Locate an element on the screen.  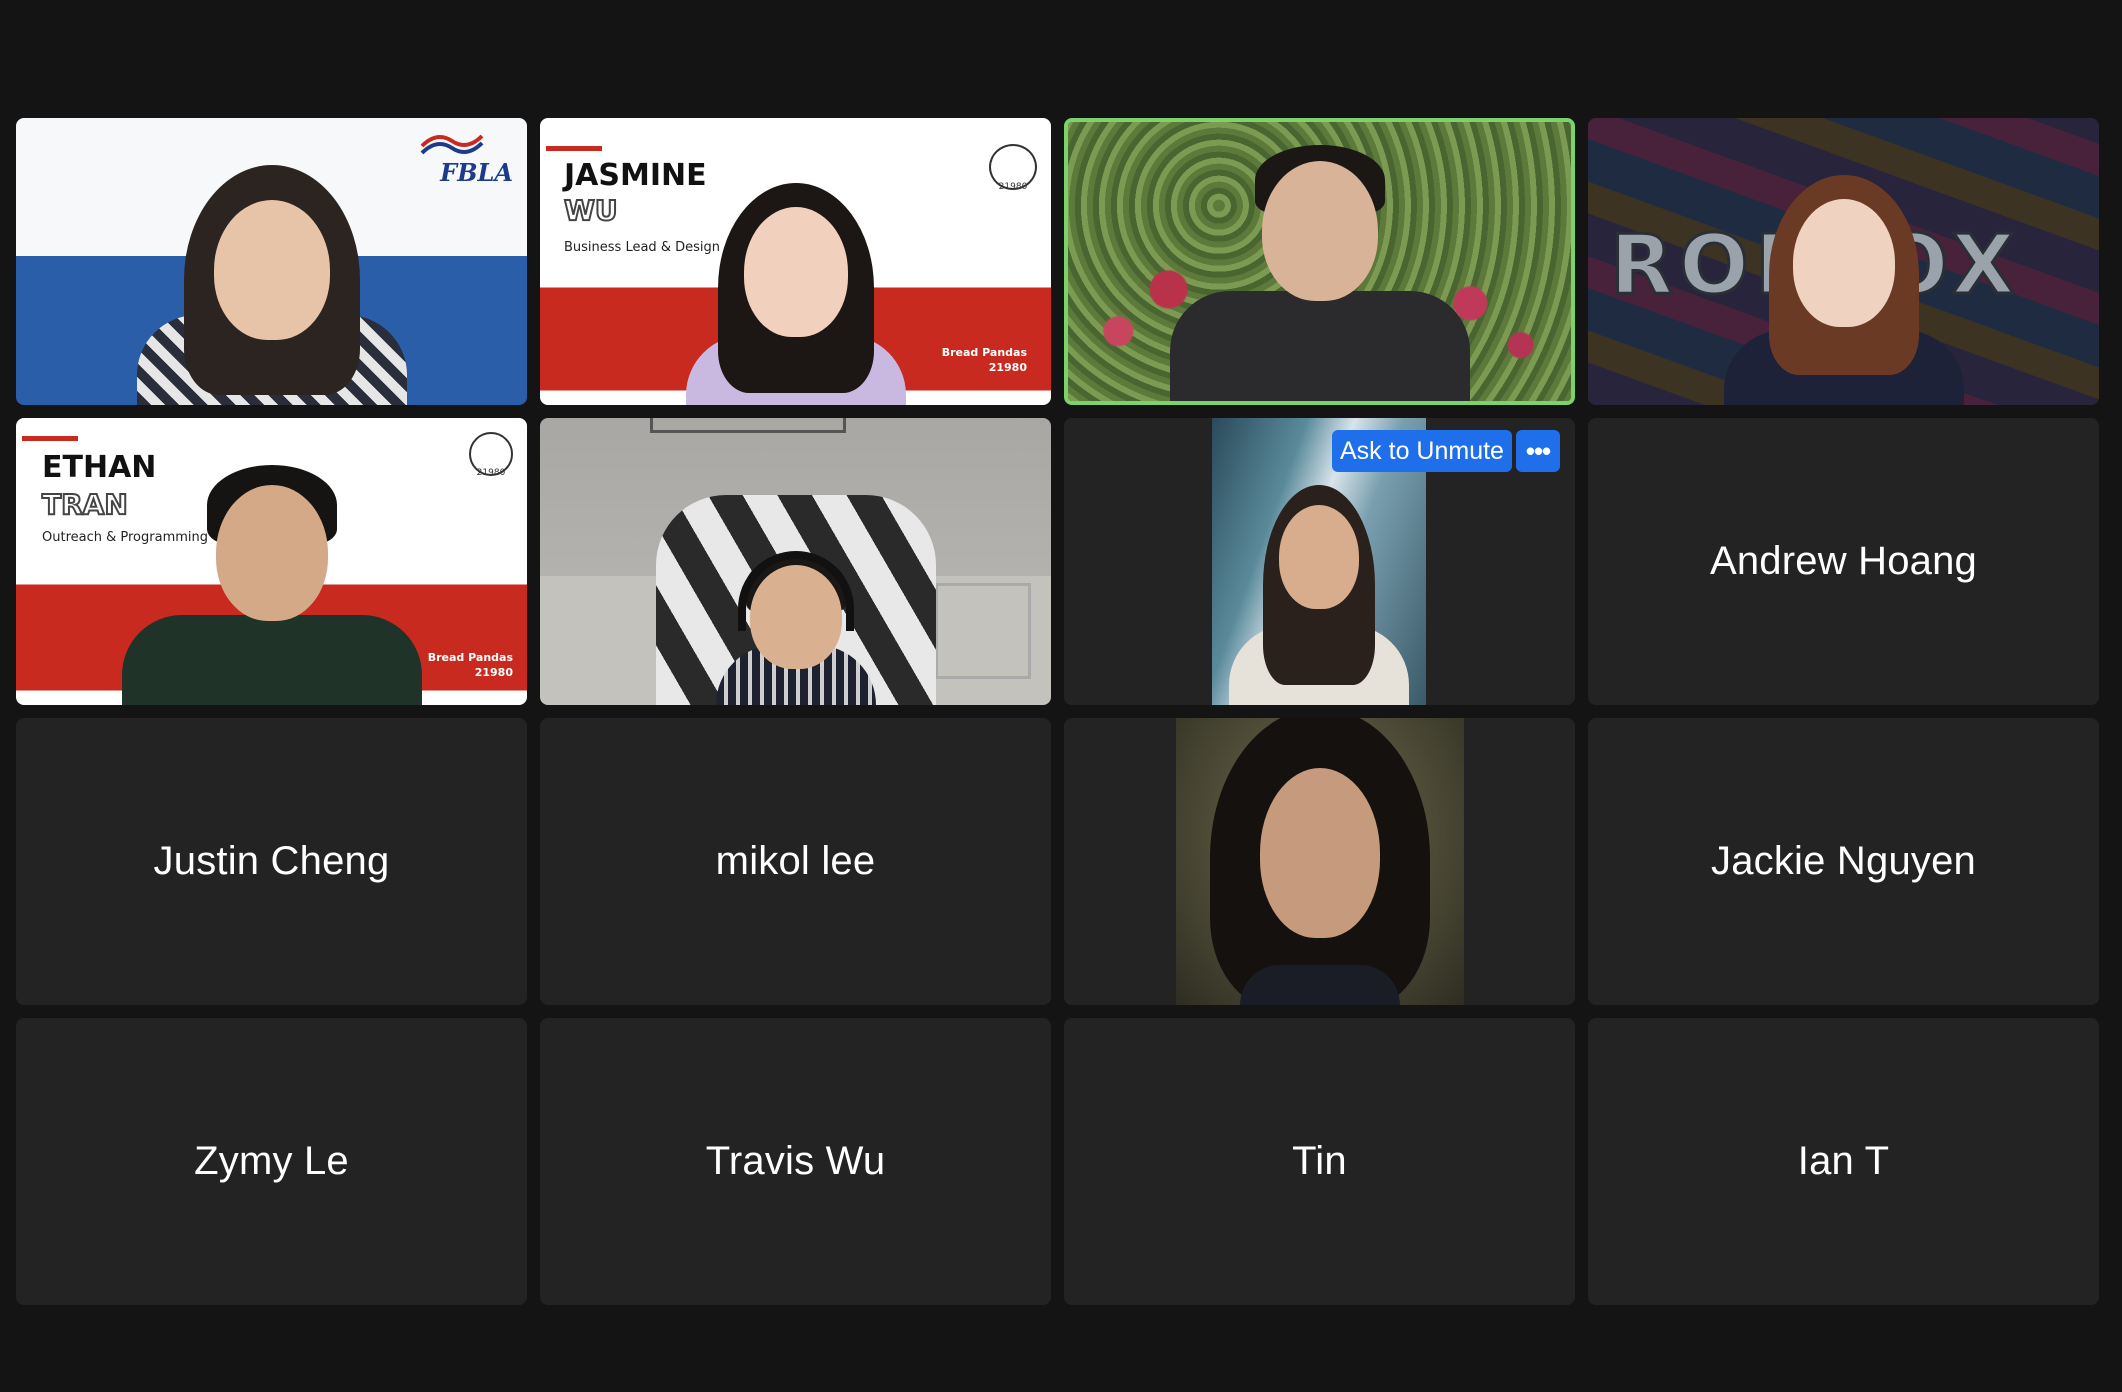
participant-tile-video: ROBLOX is located at coordinates (1843, 261).